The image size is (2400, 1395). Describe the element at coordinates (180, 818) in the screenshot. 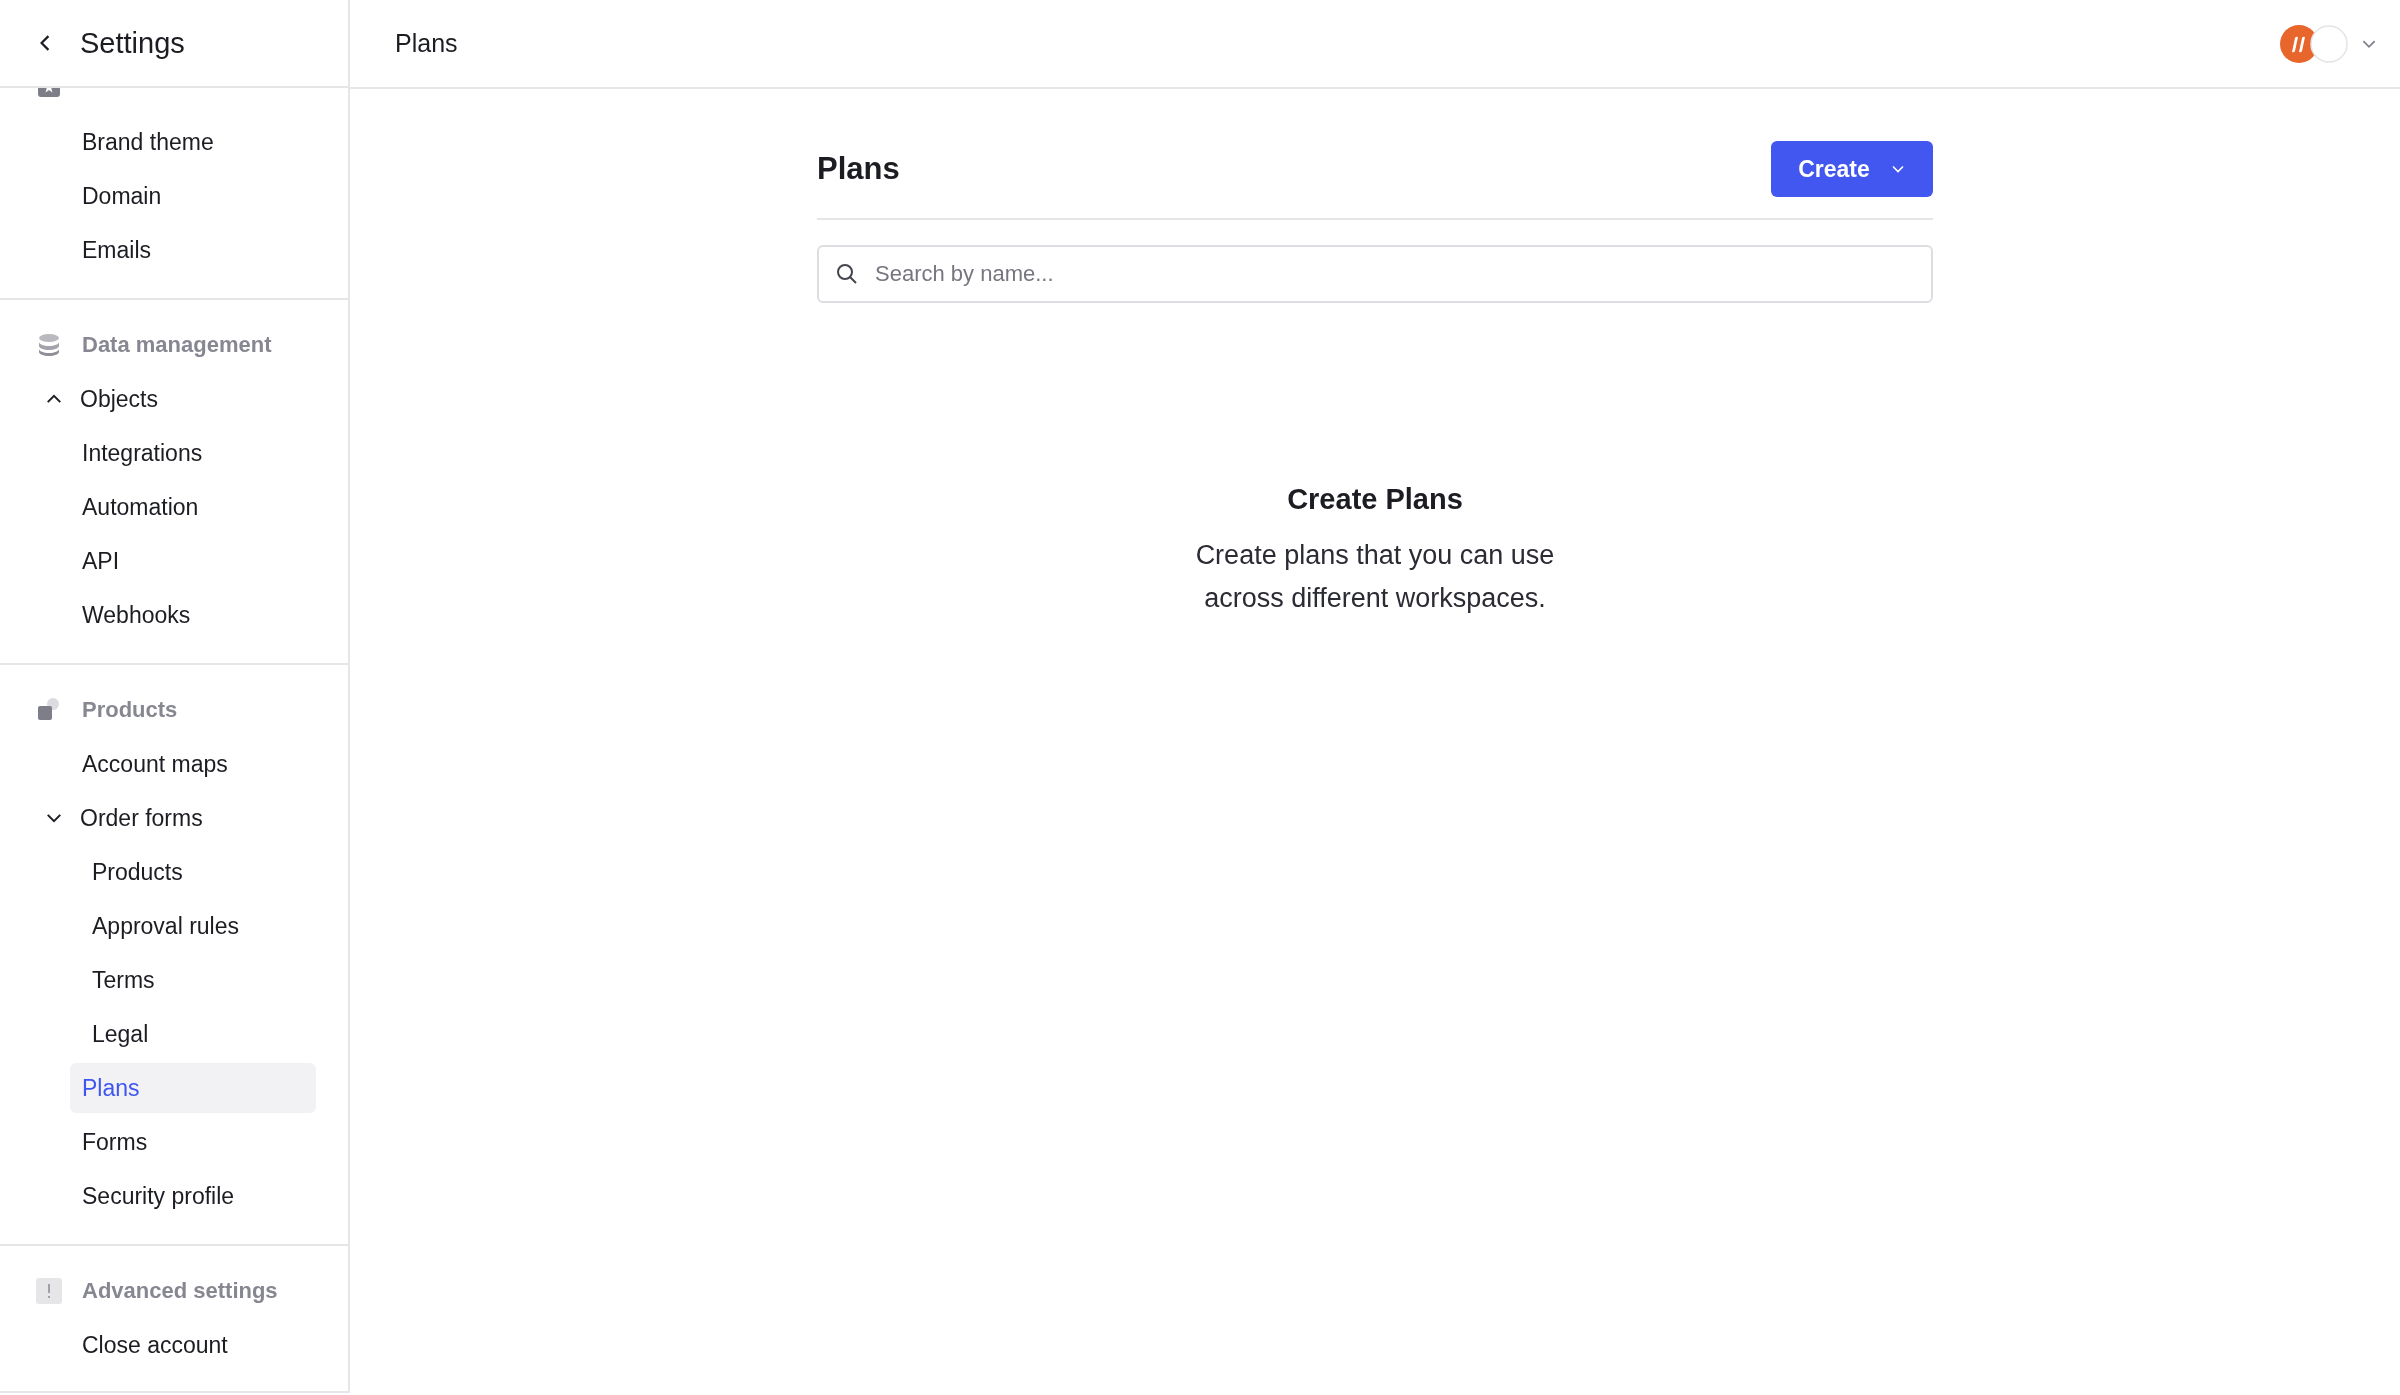

I see `sidebar-group: Order forms` at that location.